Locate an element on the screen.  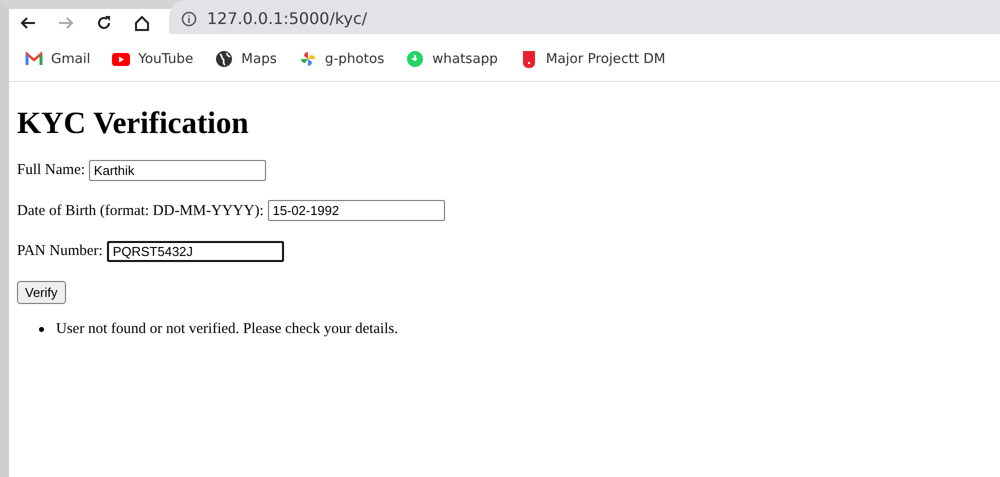
bookmark-link: Maps is located at coordinates (246, 59).